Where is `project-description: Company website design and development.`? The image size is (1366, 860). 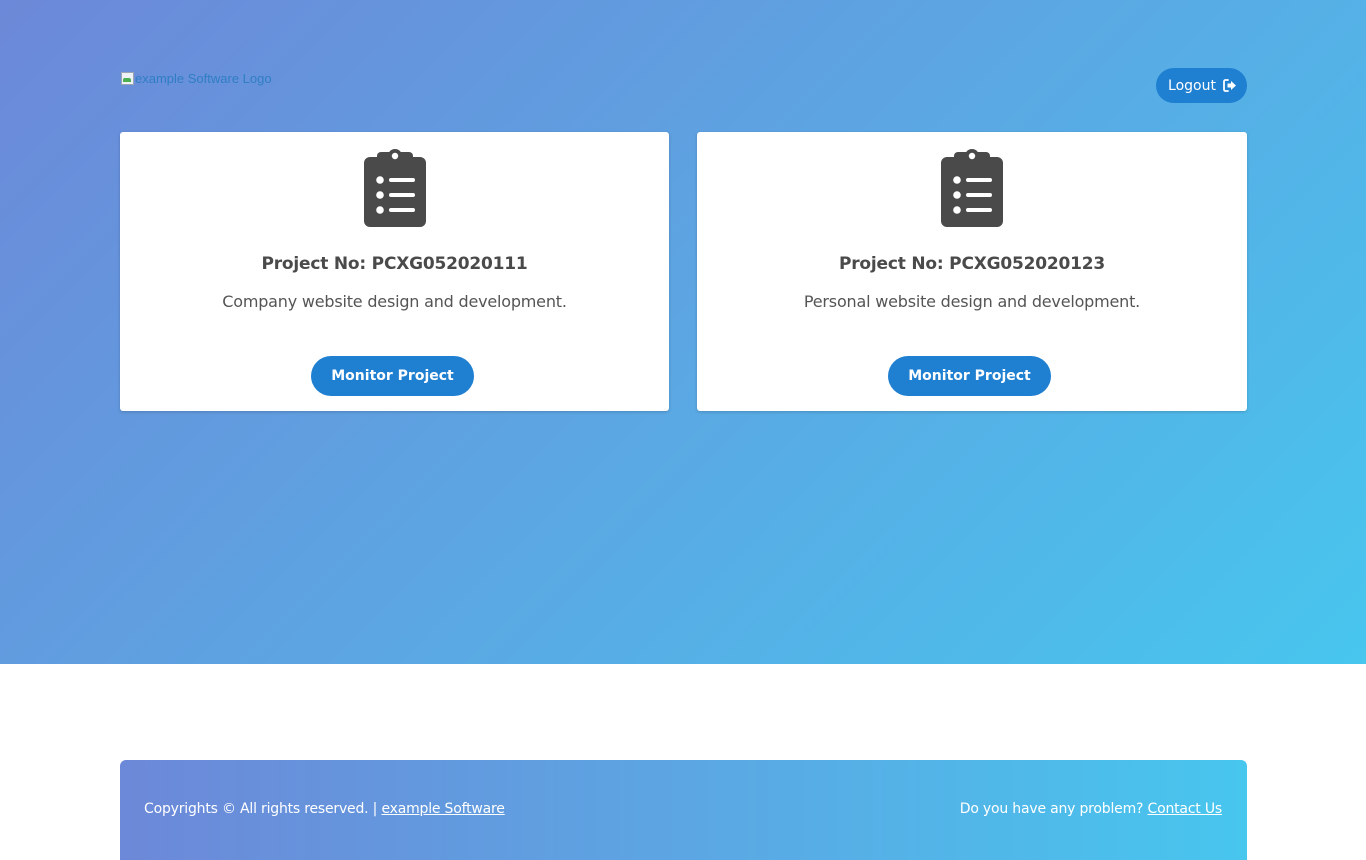
project-description: Company website design and development. is located at coordinates (394, 301).